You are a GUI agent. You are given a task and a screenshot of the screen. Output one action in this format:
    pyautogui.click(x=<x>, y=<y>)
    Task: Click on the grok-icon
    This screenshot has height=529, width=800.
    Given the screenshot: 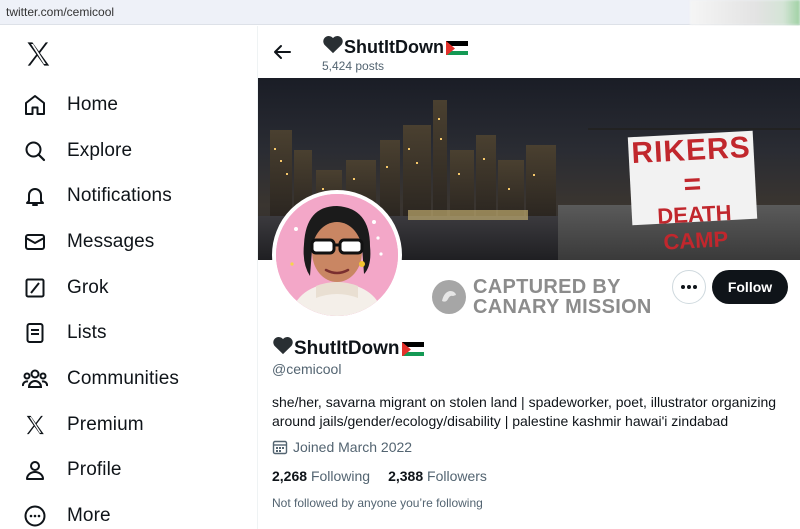 What is the action you would take?
    pyautogui.click(x=35, y=288)
    